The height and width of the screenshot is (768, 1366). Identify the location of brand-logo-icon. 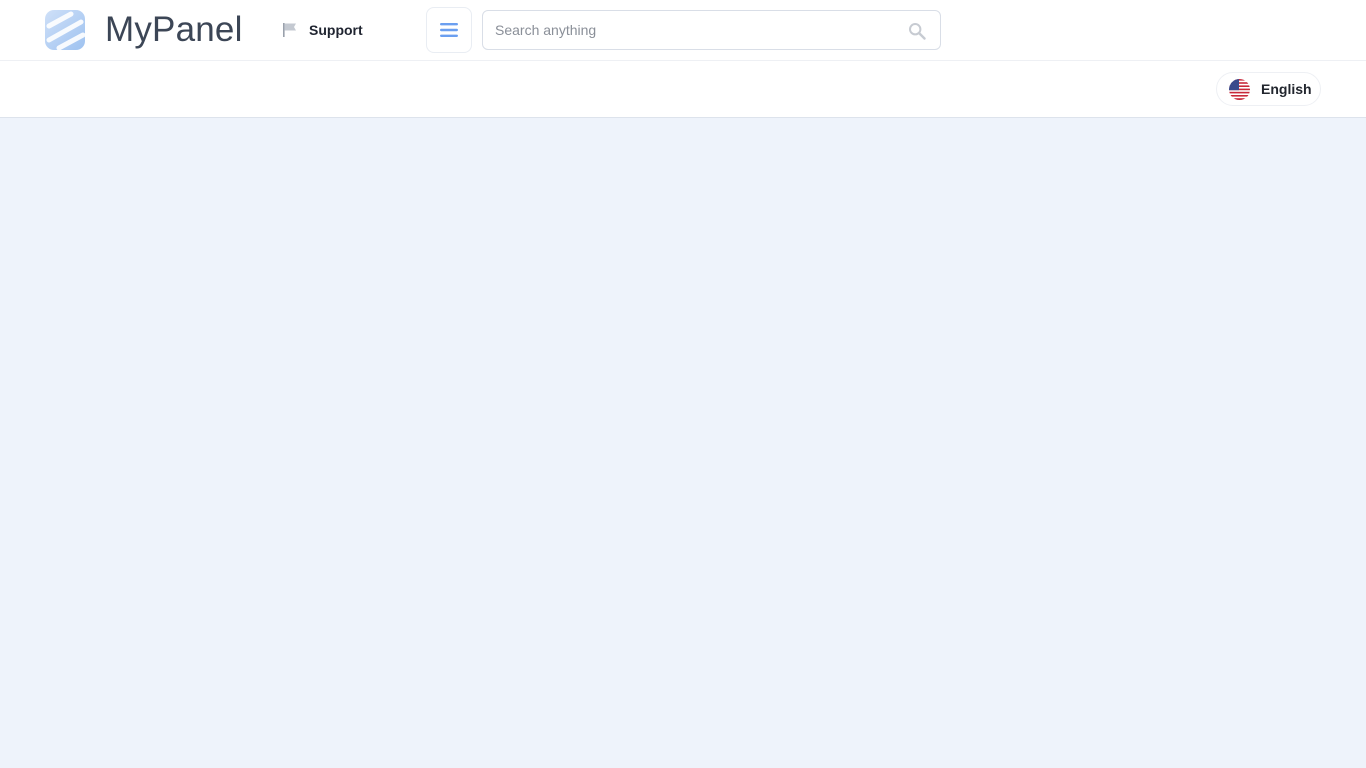
(65, 30).